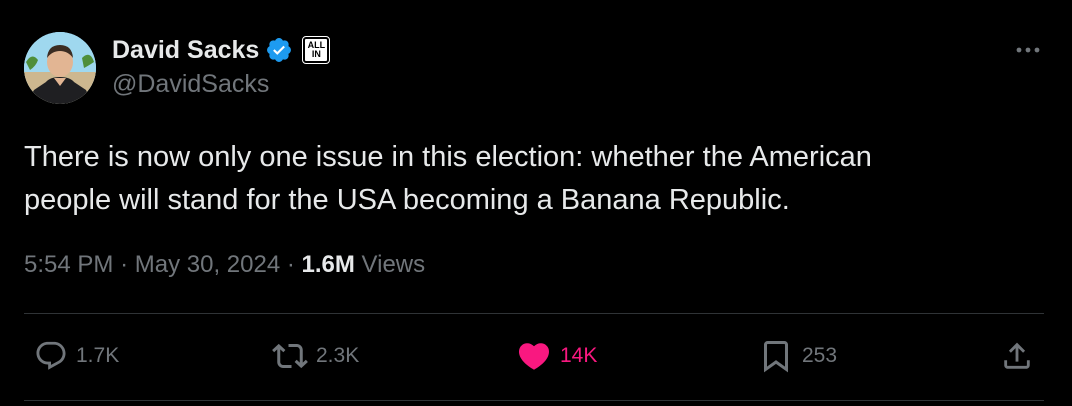 The height and width of the screenshot is (406, 1072). What do you see at coordinates (1028, 50) in the screenshot?
I see `more-options-icon` at bounding box center [1028, 50].